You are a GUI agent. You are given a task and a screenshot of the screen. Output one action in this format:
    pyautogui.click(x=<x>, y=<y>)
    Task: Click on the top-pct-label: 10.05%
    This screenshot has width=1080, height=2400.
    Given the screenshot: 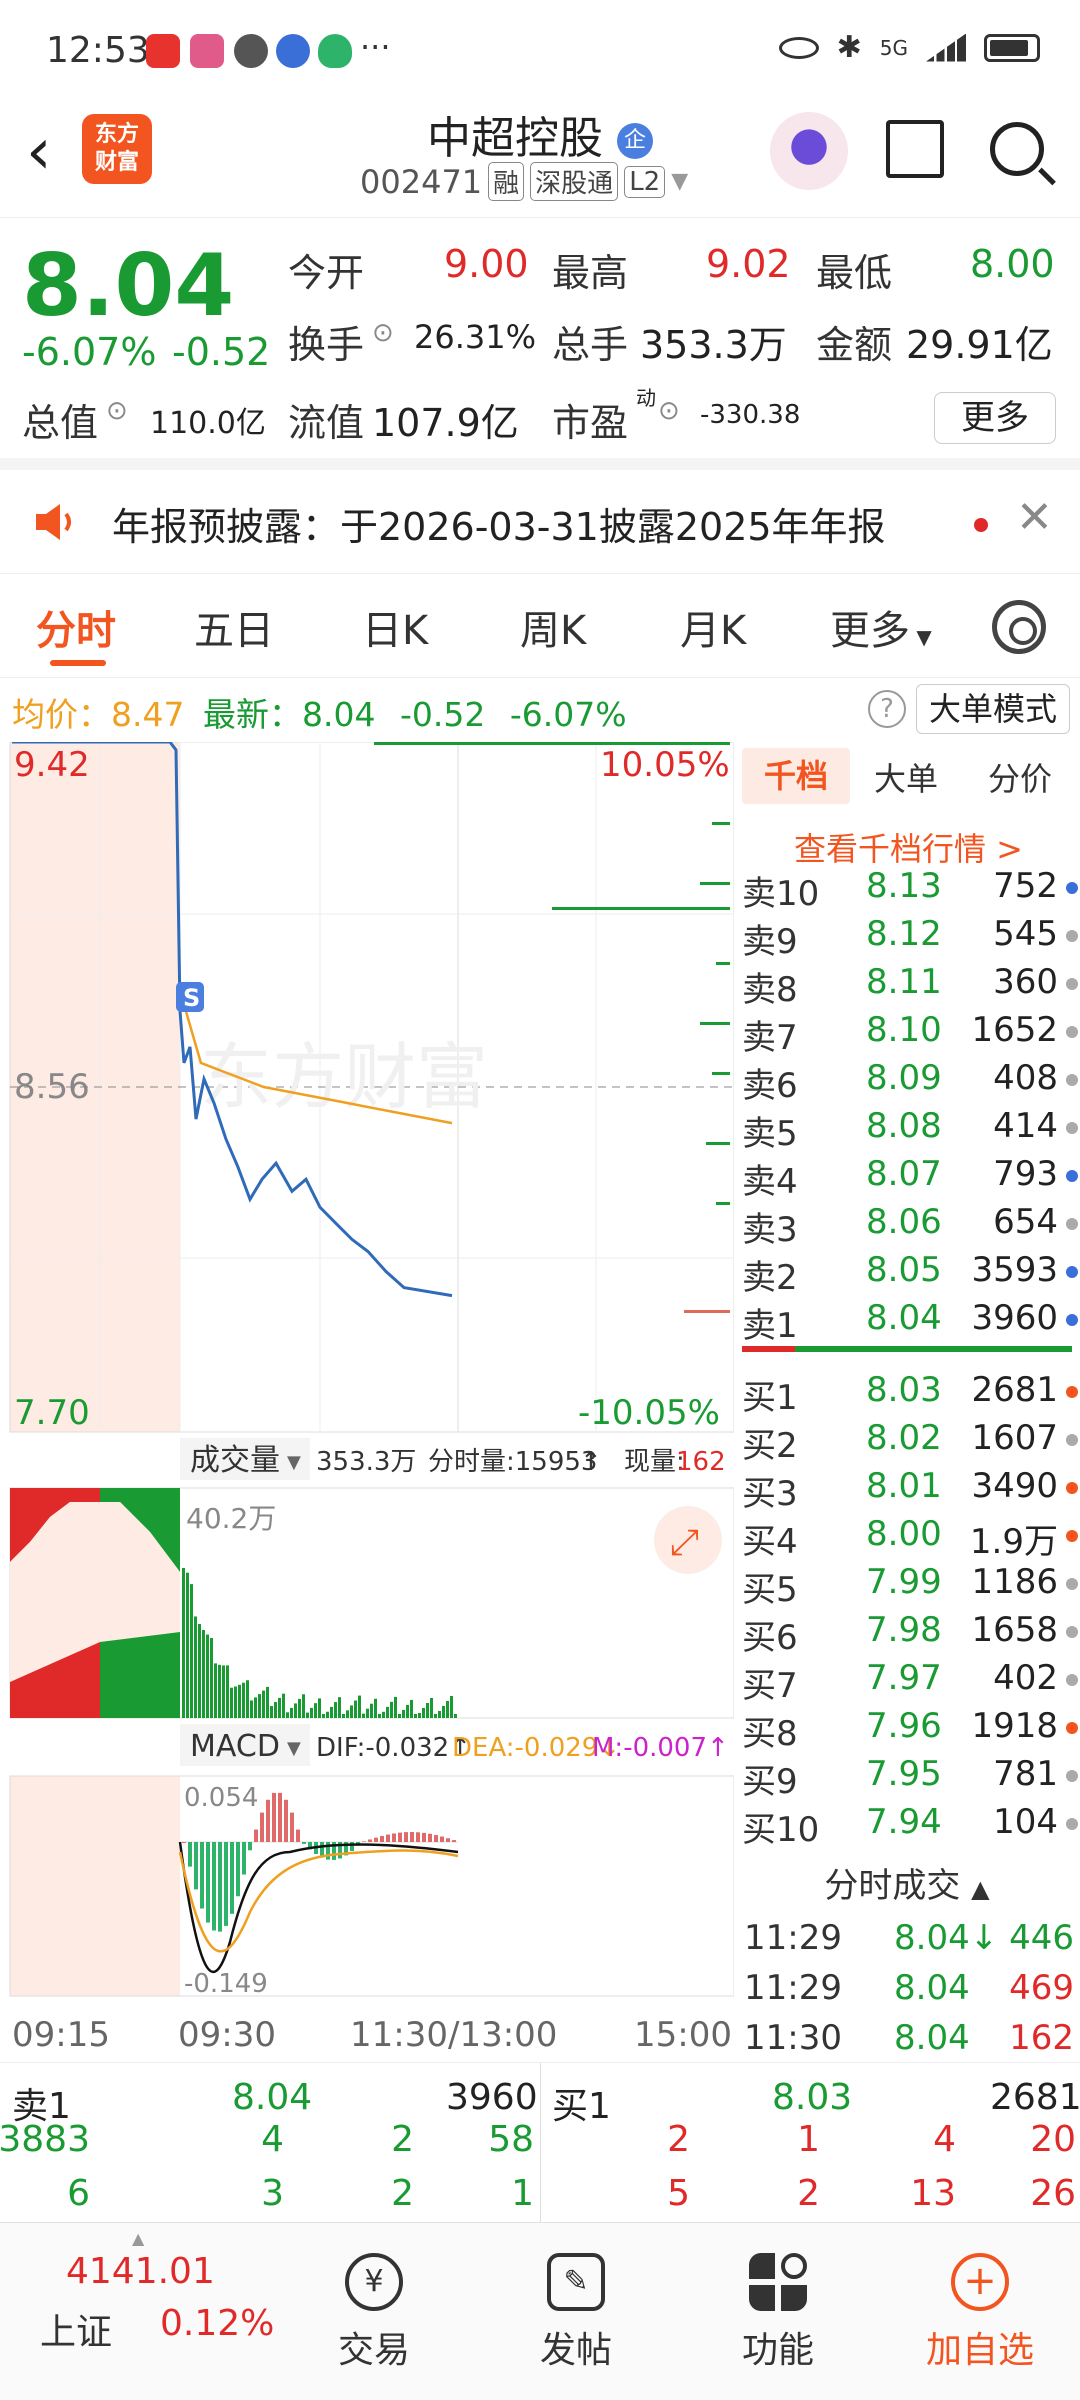 What is the action you would take?
    pyautogui.click(x=665, y=765)
    